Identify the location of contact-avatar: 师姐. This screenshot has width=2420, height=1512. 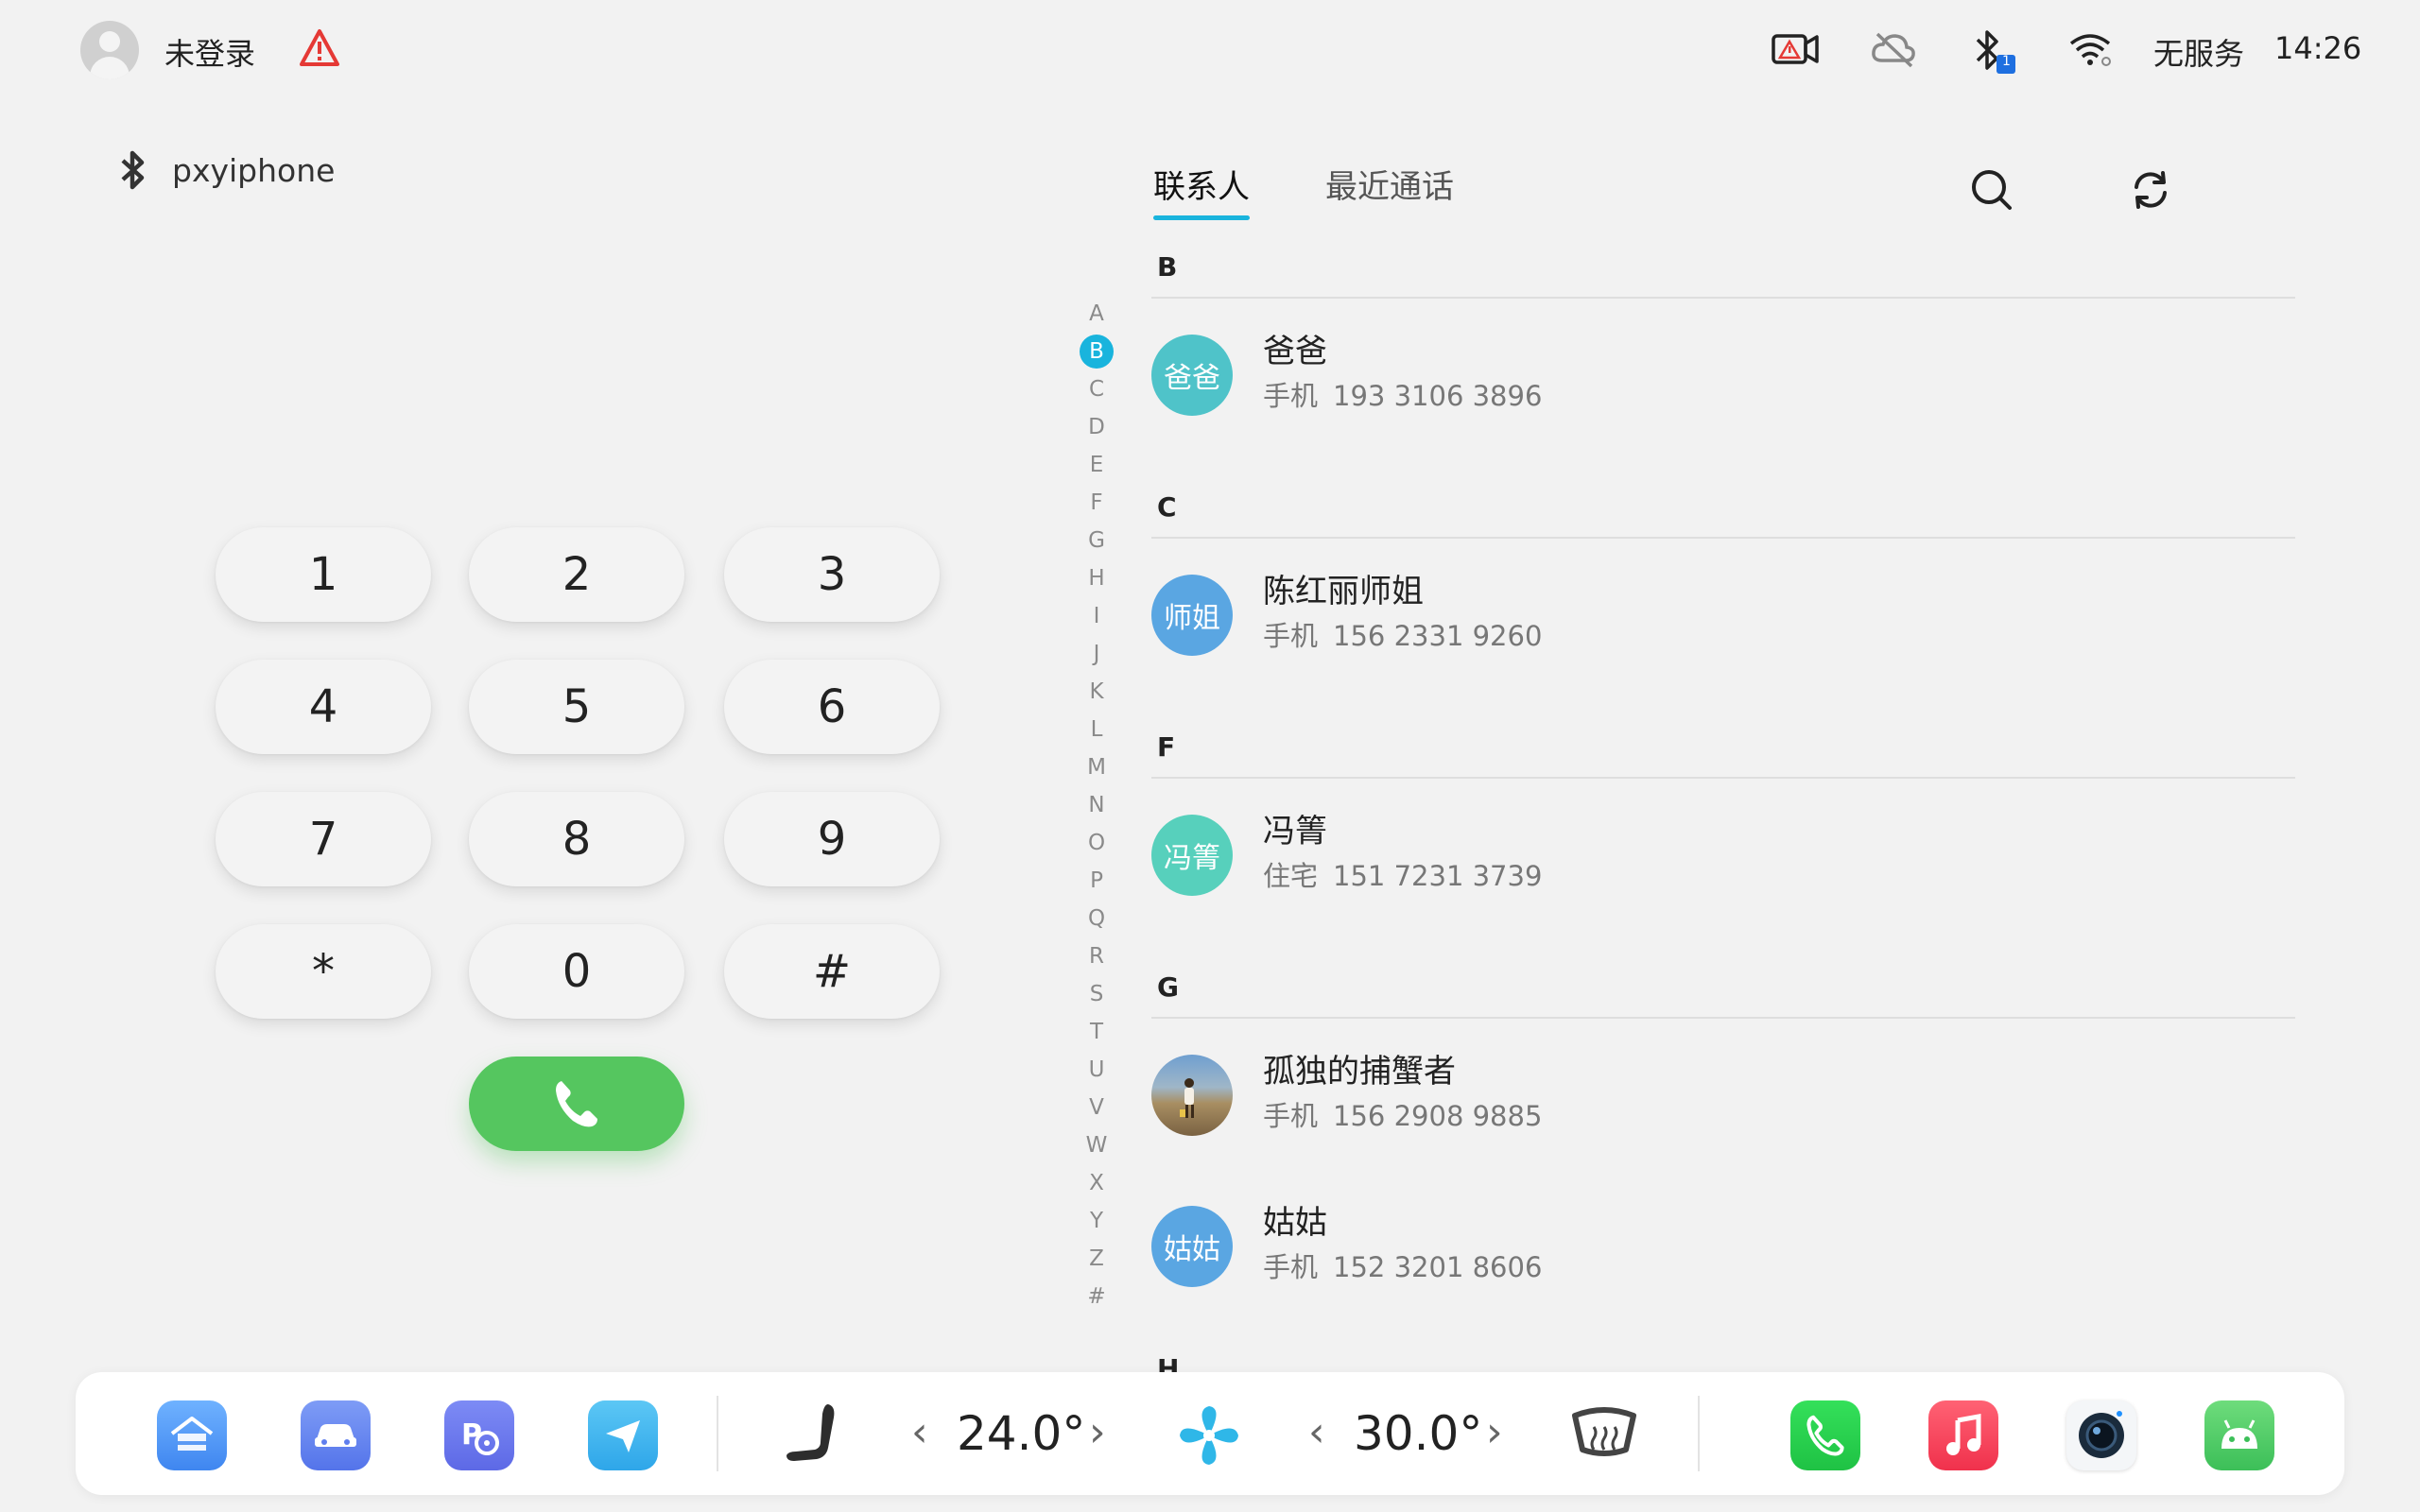
(1192, 615).